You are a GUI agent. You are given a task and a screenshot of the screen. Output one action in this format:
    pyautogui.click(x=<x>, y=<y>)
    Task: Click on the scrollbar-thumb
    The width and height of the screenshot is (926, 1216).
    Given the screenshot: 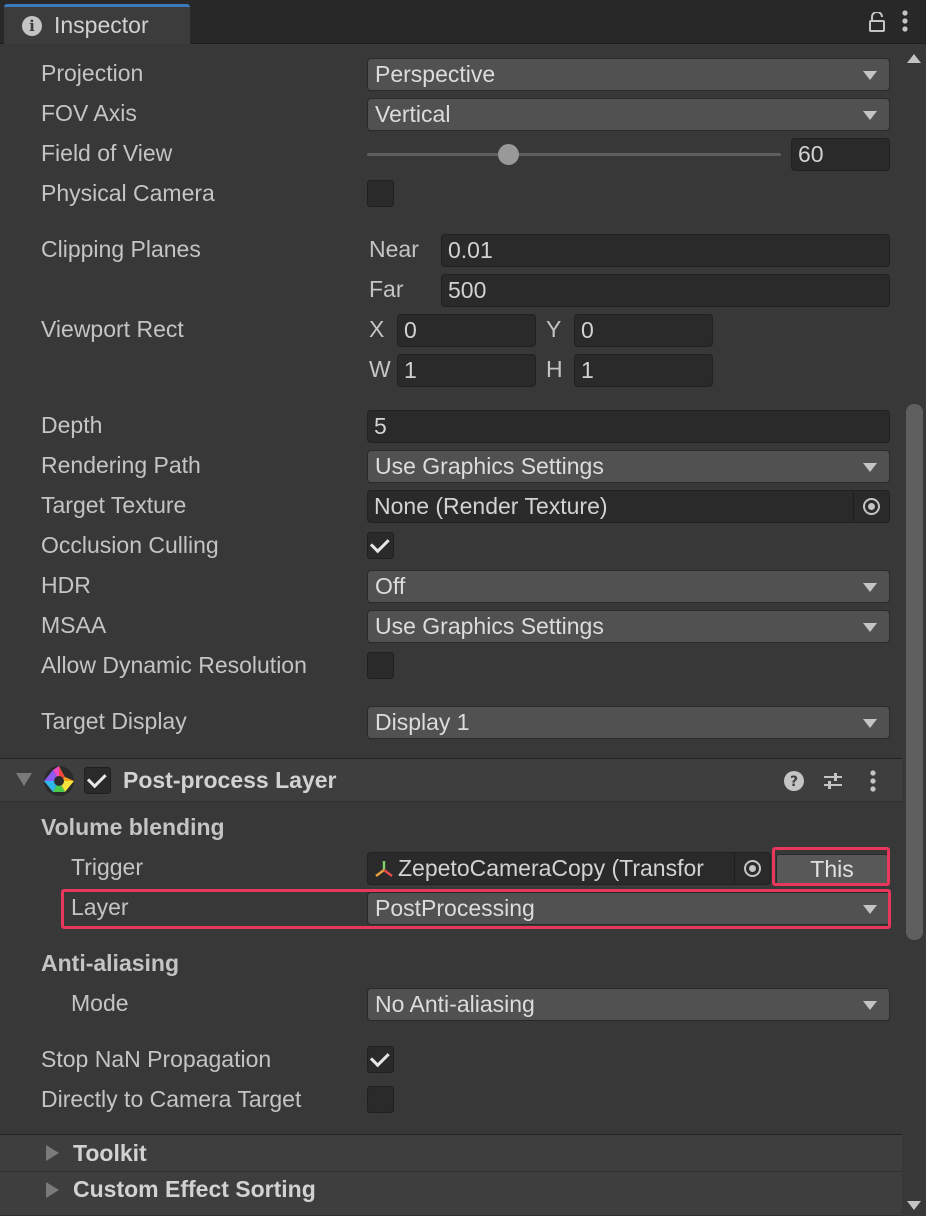 What is the action you would take?
    pyautogui.click(x=914, y=672)
    